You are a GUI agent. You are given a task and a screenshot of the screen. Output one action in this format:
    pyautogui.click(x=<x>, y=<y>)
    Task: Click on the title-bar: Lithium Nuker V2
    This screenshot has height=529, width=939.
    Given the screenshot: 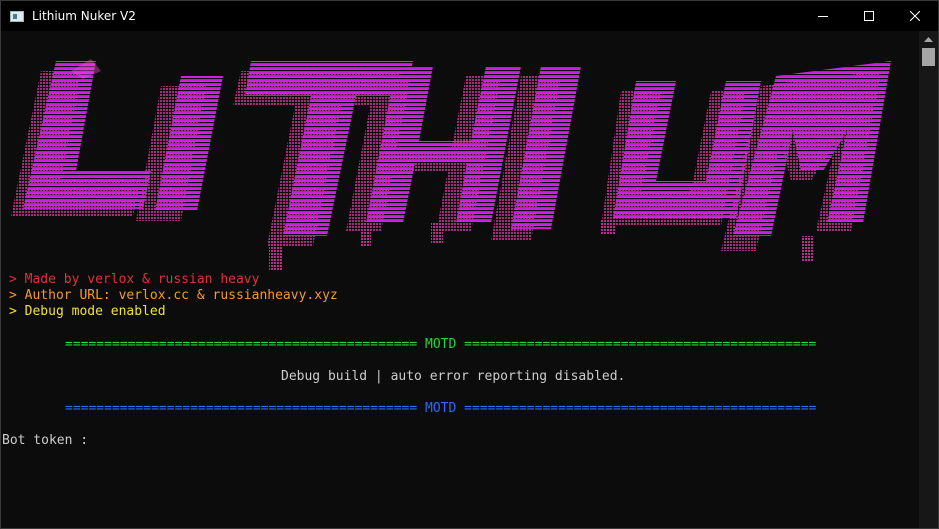 What is the action you would take?
    pyautogui.click(x=469, y=16)
    